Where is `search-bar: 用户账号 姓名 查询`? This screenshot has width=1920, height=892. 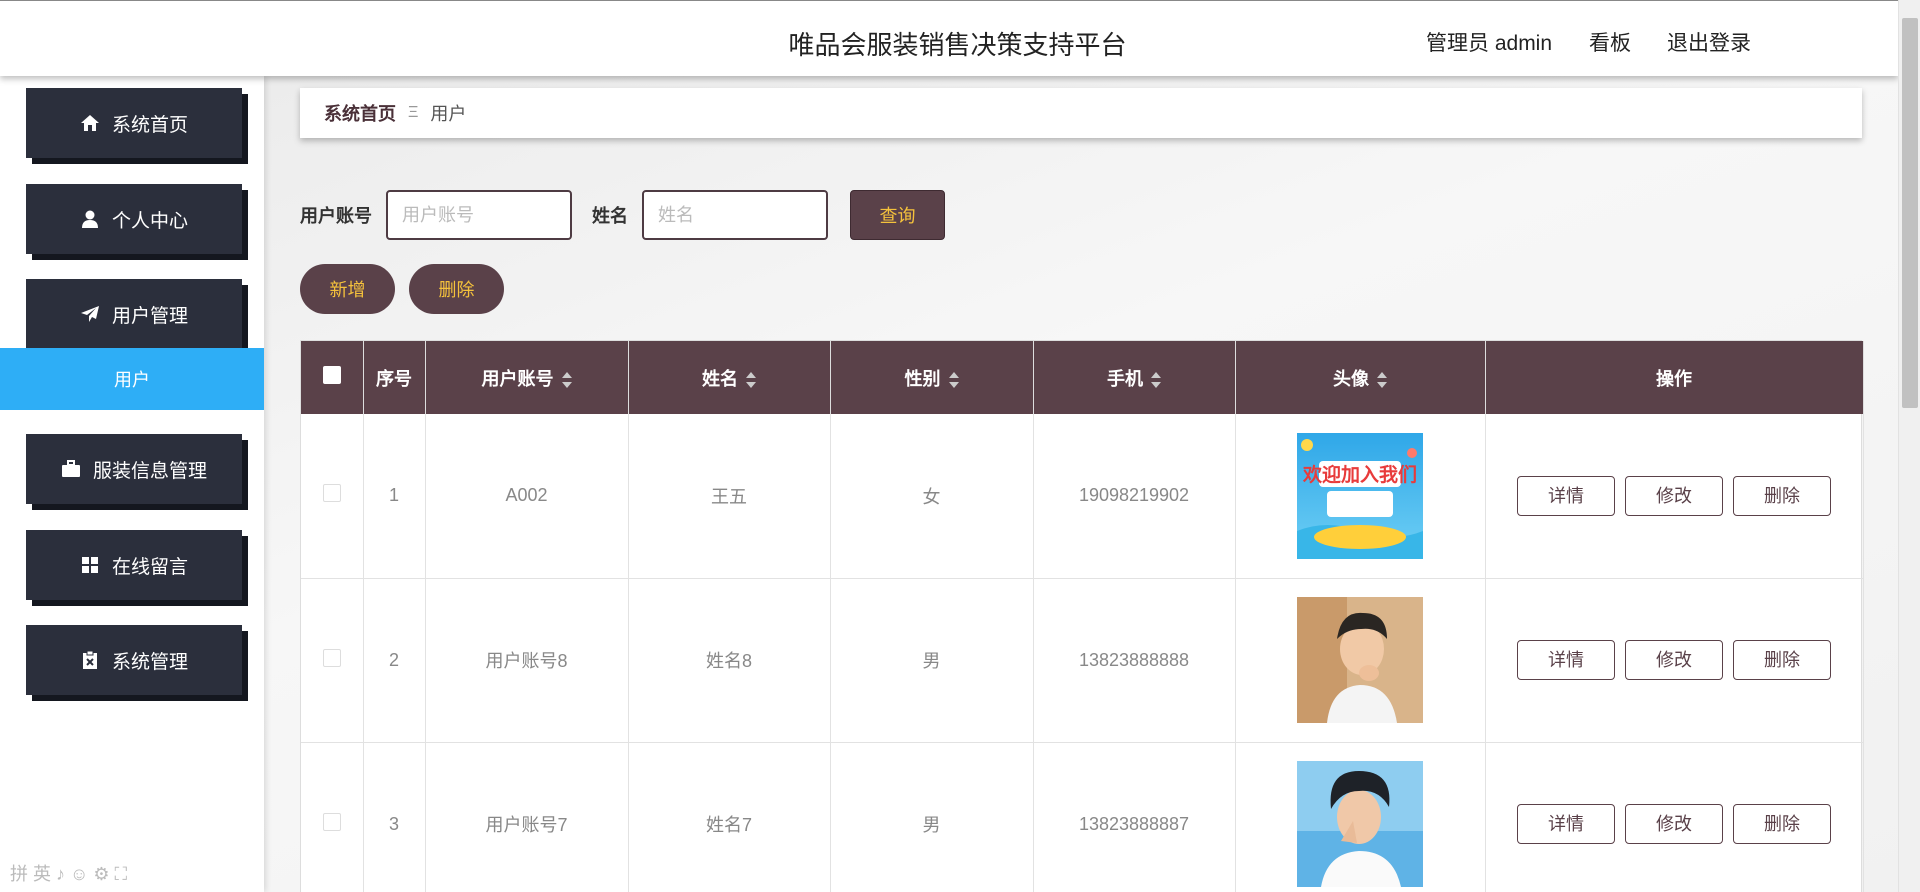 search-bar: 用户账号 姓名 查询 is located at coordinates (622, 215).